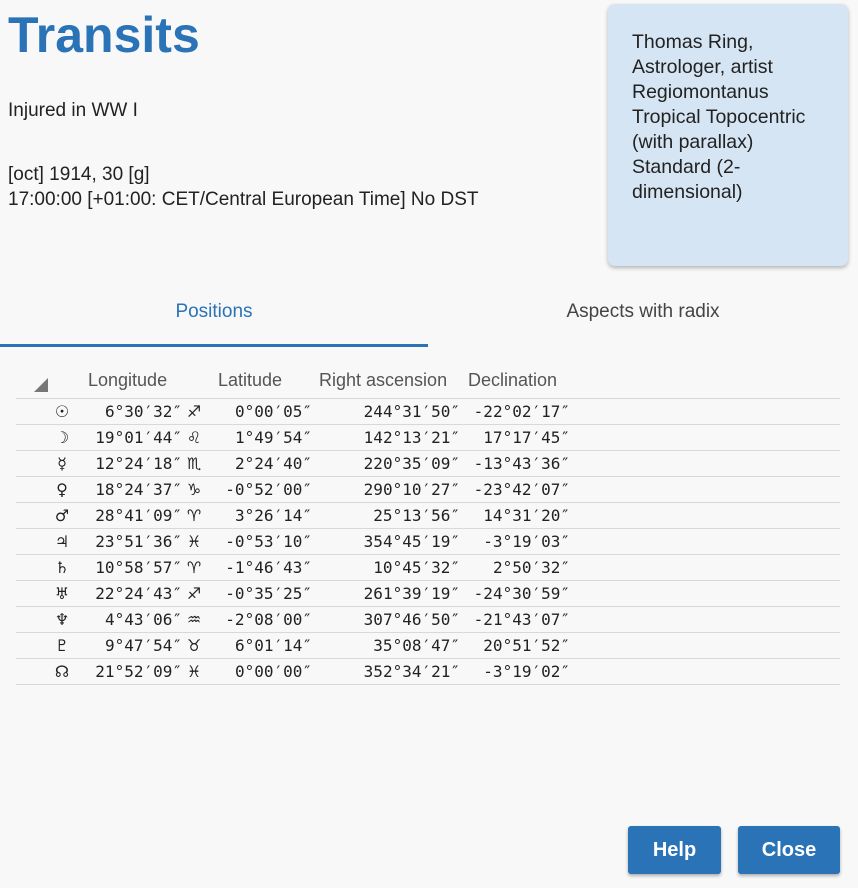 This screenshot has height=888, width=858. I want to click on latitude-cell: 0°00′00″, so click(273, 671).